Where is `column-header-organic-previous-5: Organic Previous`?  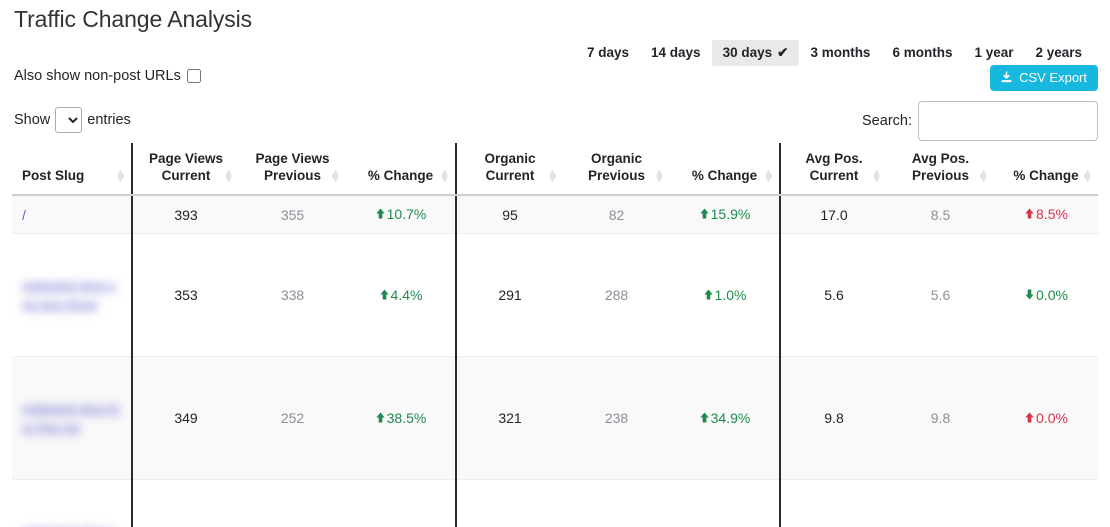 column-header-organic-previous-5: Organic Previous is located at coordinates (616, 169).